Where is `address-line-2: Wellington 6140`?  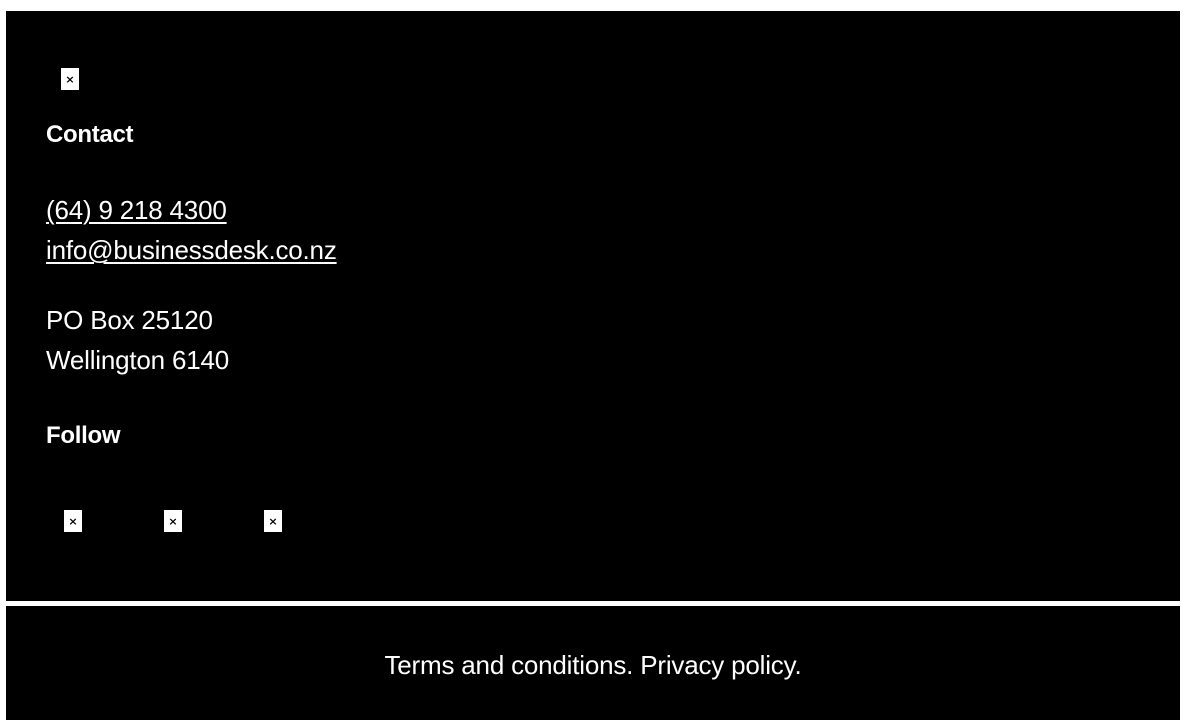
address-line-2: Wellington 6140 is located at coordinates (137, 360).